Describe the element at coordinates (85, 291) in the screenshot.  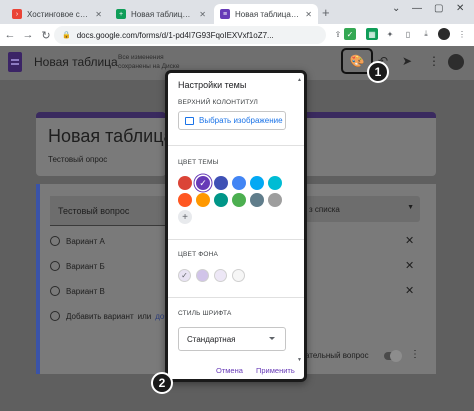
I see `option-label: Вариант В` at that location.